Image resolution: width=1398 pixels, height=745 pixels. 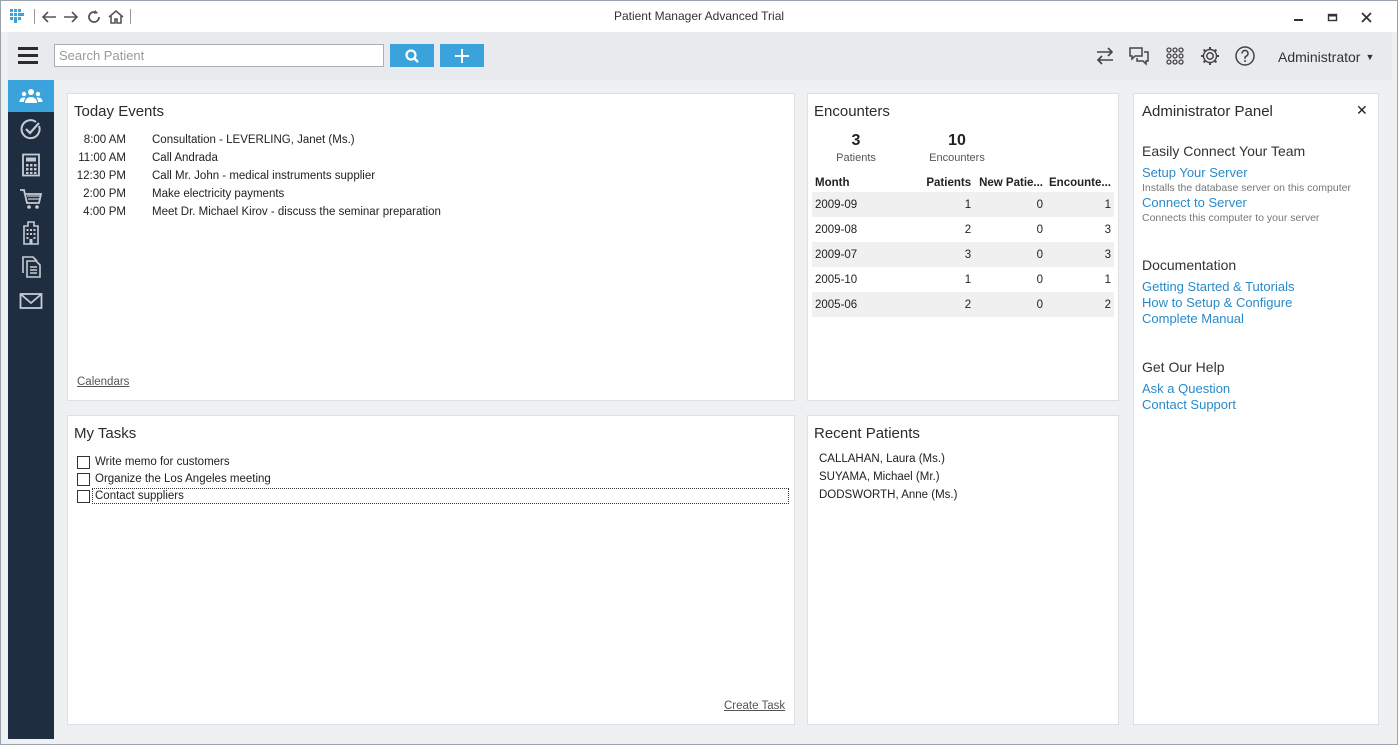 I want to click on connect-server-description: Connects this computer to your server, so click(x=1231, y=218).